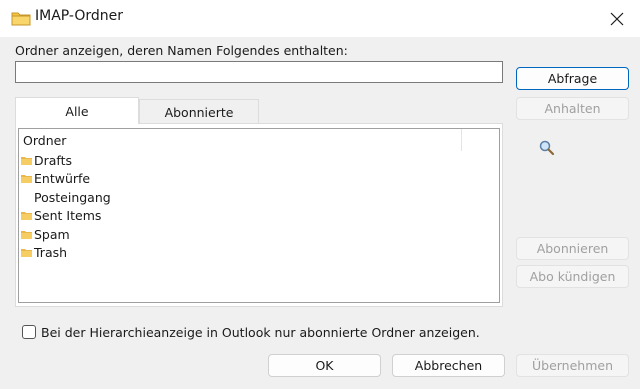  I want to click on close-button, so click(617, 18).